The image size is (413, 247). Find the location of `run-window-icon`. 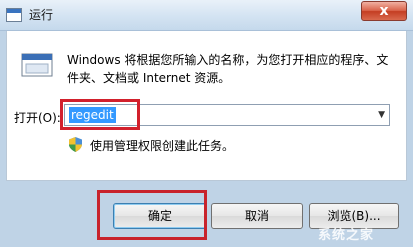

run-window-icon is located at coordinates (14, 15).